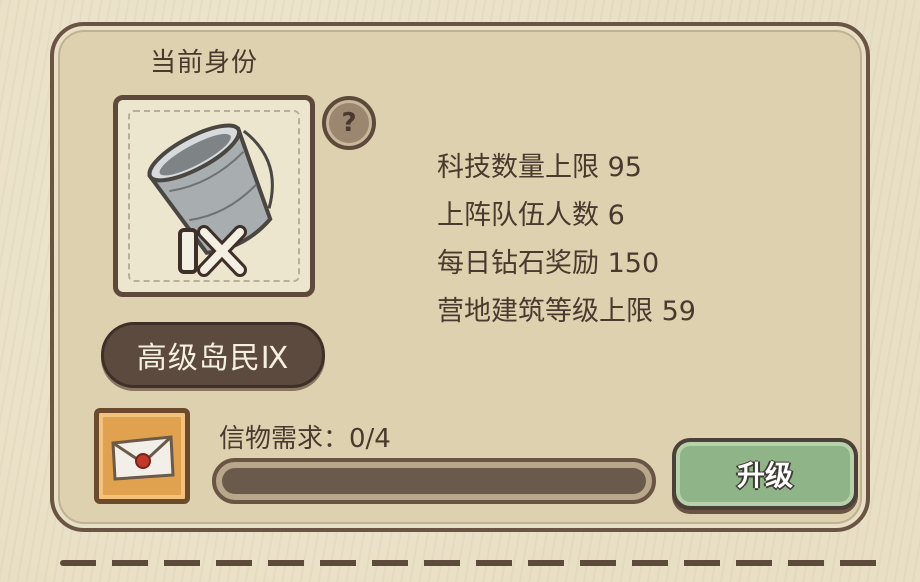 This screenshot has height=582, width=920. I want to click on token-progress-bar, so click(434, 481).